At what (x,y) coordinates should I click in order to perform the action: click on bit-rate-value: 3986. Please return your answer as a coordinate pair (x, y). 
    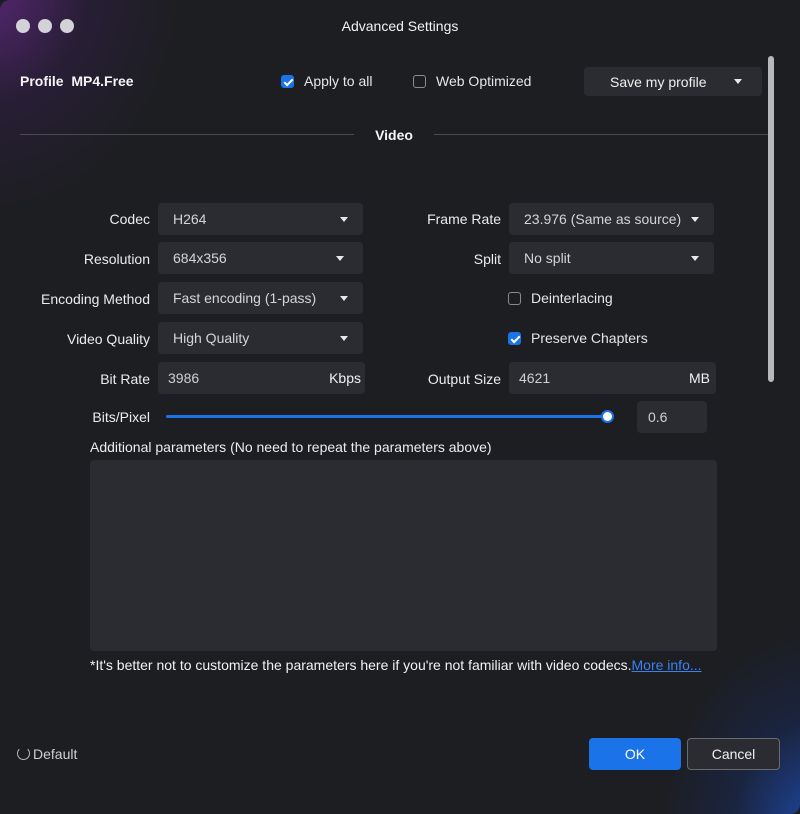
    Looking at the image, I should click on (184, 378).